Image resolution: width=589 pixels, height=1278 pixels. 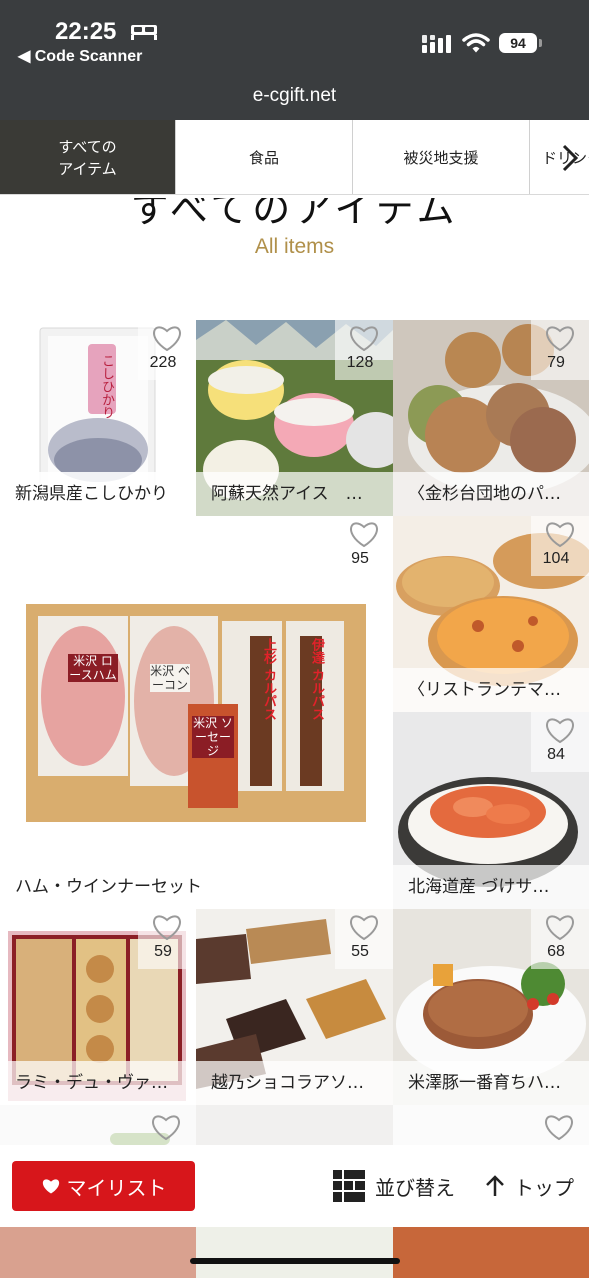 What do you see at coordinates (98, 1007) in the screenshot?
I see `product-card: ラミ・デュ・ヴァ… 59` at bounding box center [98, 1007].